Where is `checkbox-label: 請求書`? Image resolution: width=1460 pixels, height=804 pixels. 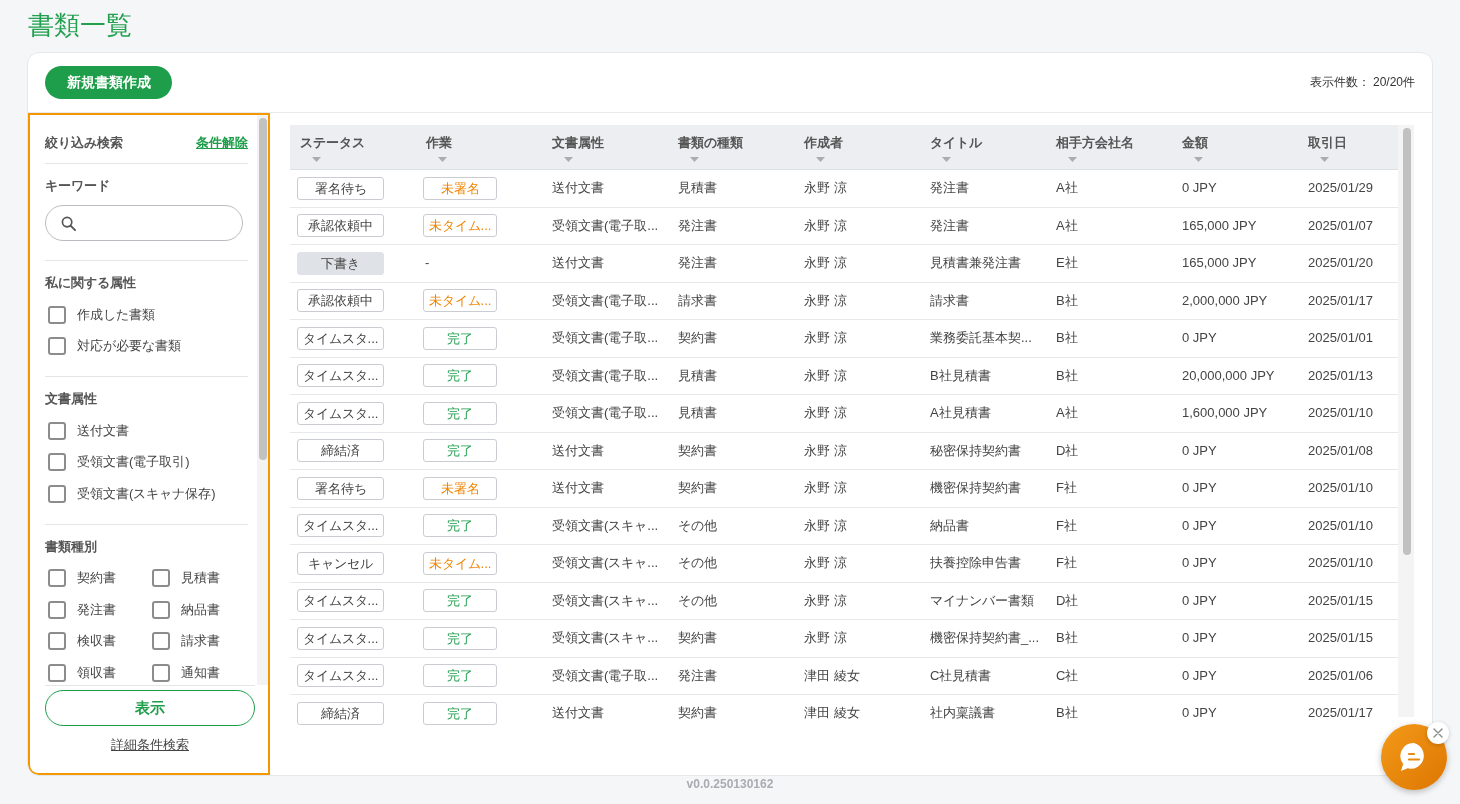 checkbox-label: 請求書 is located at coordinates (200, 641).